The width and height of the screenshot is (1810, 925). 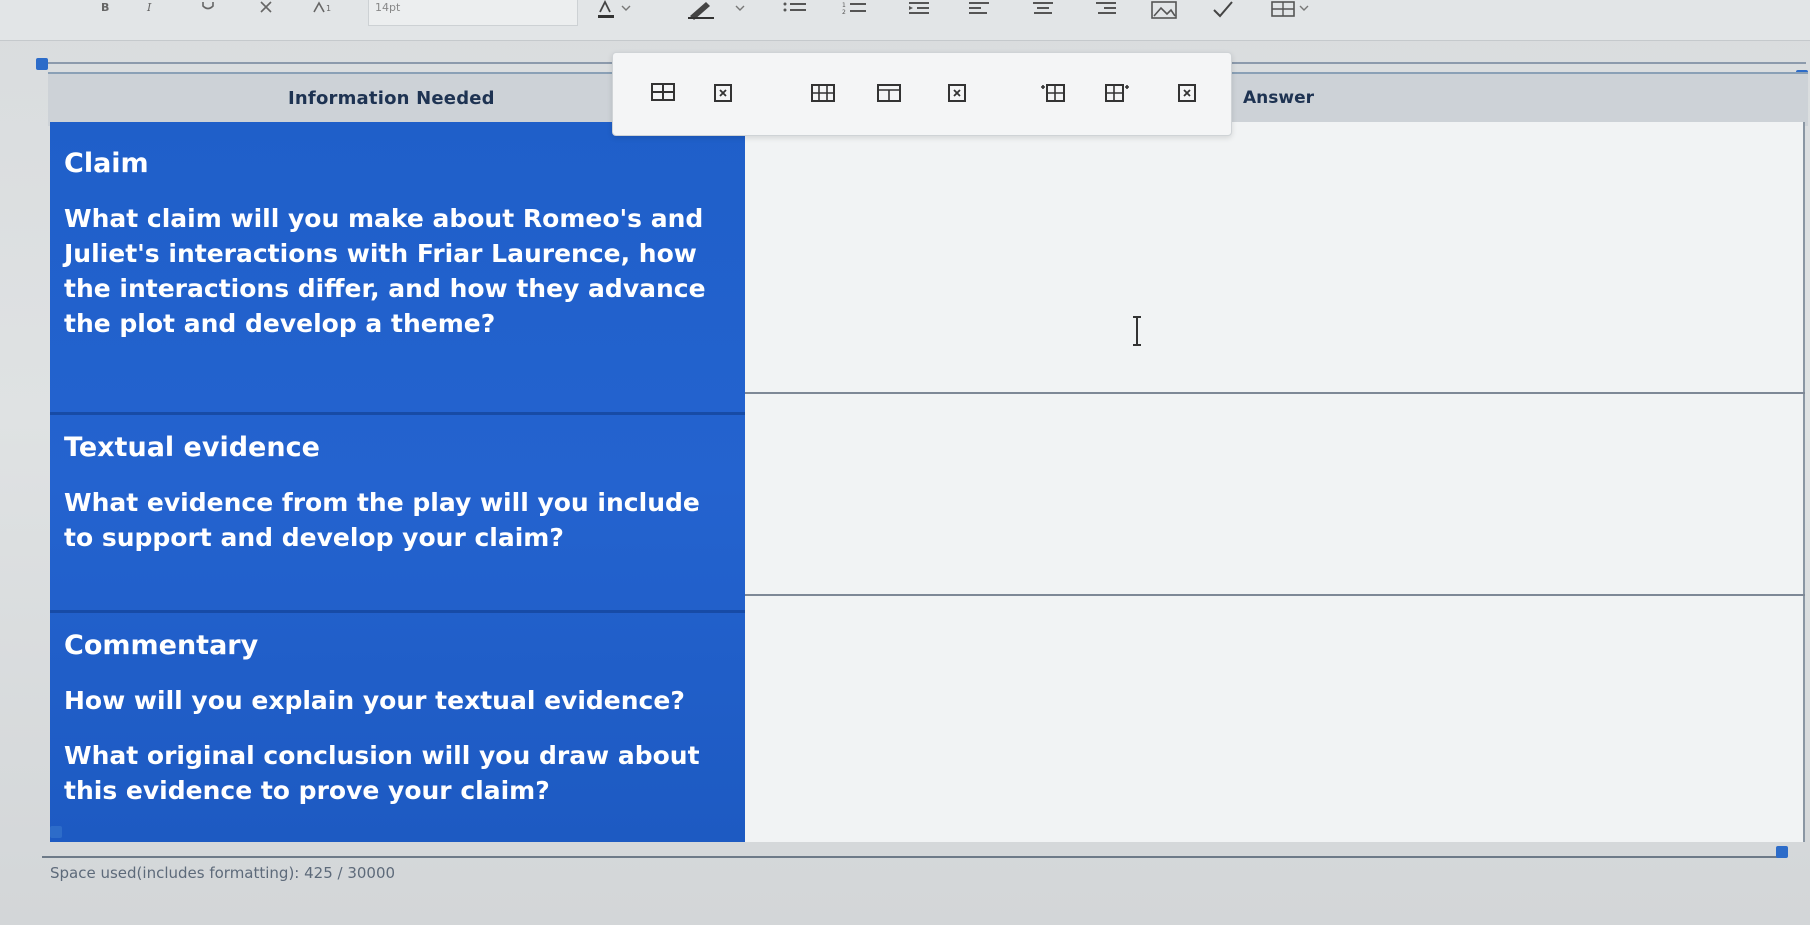 I want to click on svg-text: B, so click(x=105, y=8).